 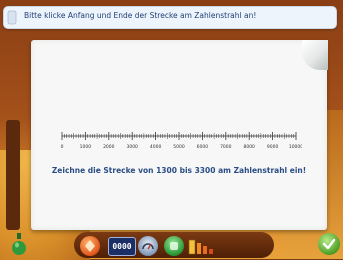 I want to click on gauge-glyph, so click(x=148, y=246).